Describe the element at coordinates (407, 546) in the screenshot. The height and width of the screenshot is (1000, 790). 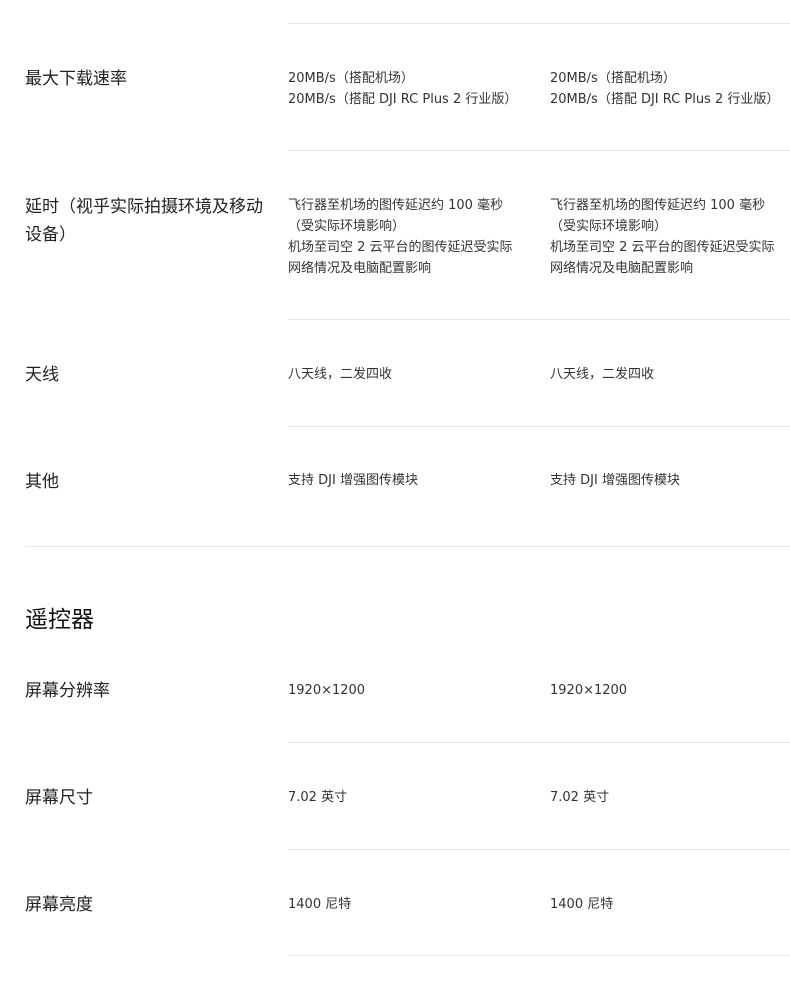
I see `section-divider` at that location.